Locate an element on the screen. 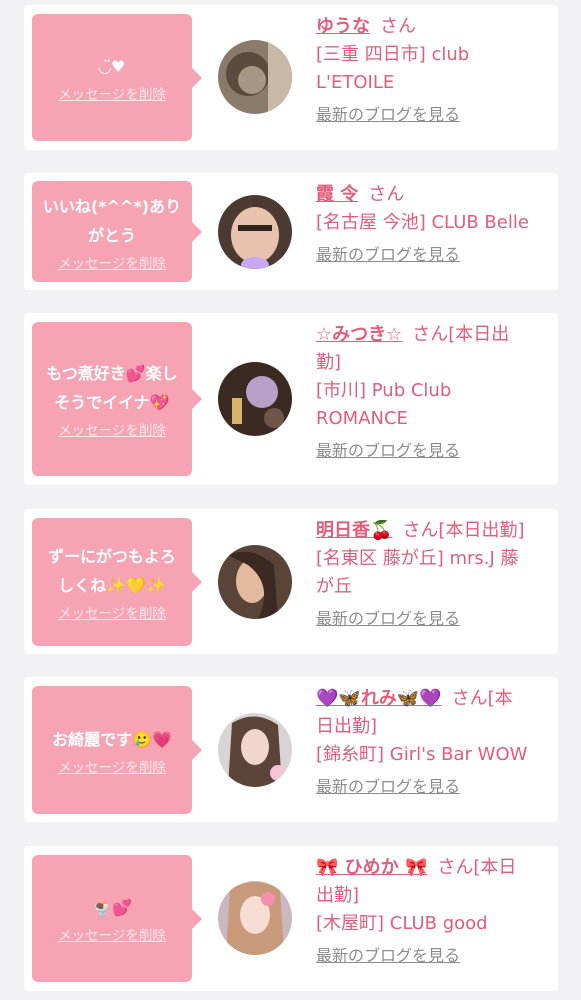 Image resolution: width=581 pixels, height=1000 pixels. shop-name: L'ETOILE is located at coordinates (355, 82).